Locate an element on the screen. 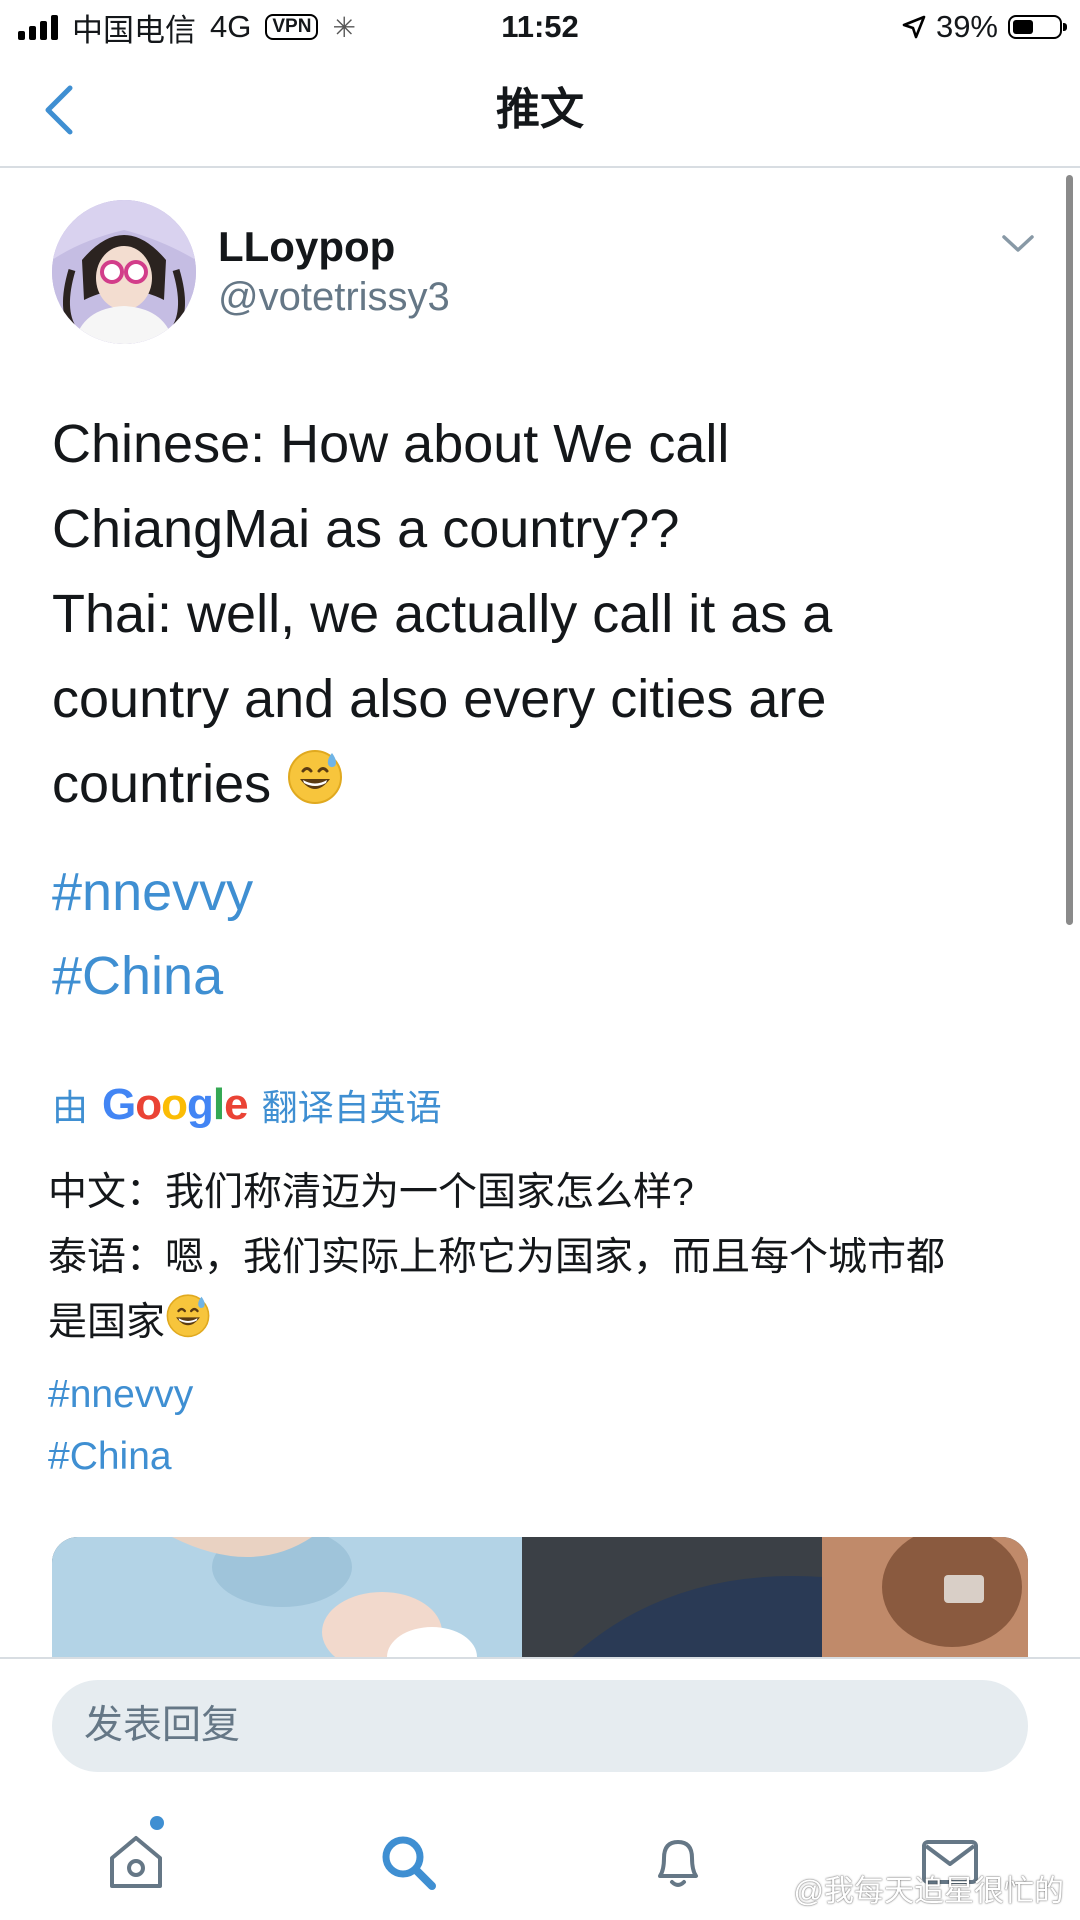  translated-line: 泰语：嗯，我们实际上称它为国家，而且每个城市都 is located at coordinates (497, 1257).